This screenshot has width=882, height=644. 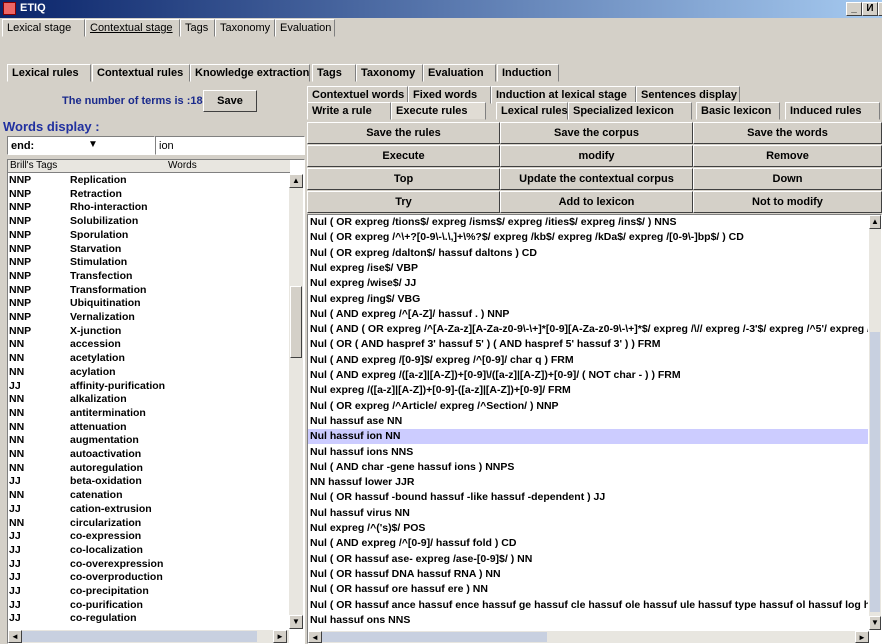 What do you see at coordinates (148, 303) in the screenshot?
I see `table-row: NNP Ubiquitination` at bounding box center [148, 303].